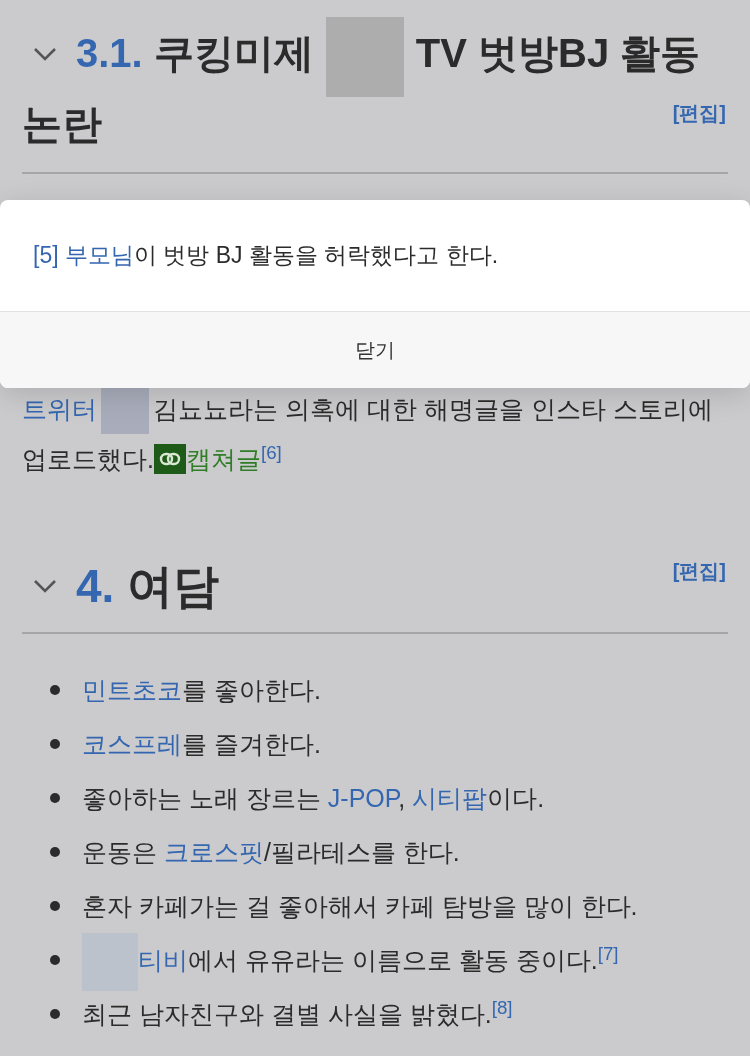 The image size is (750, 1056). I want to click on list-item-text: 좋아하는 노래 장르는 J-POP, 시티팝이다., so click(313, 798).